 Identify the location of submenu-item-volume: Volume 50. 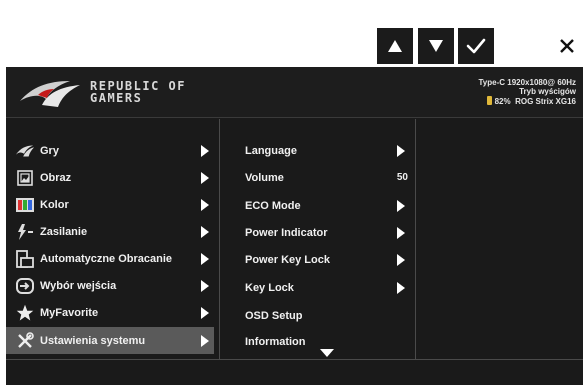
(321, 177).